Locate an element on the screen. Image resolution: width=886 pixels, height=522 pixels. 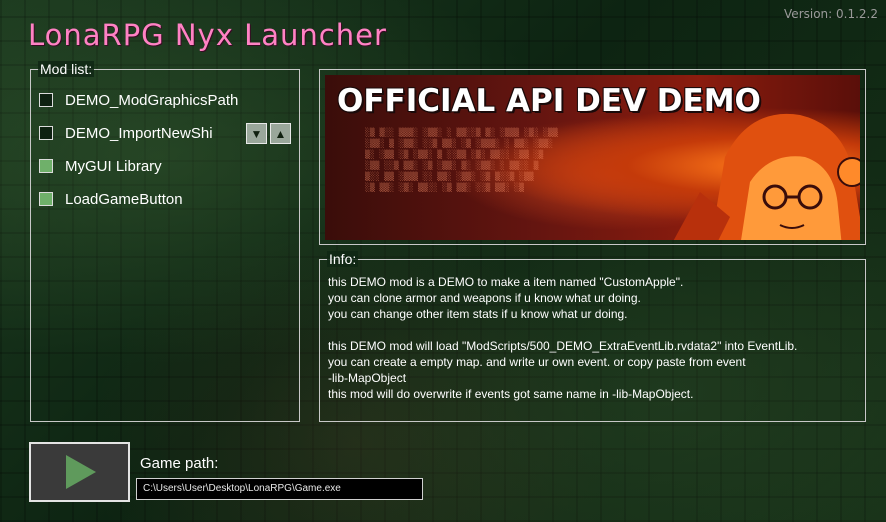
mod-label: DEMO_ImportNewShi is located at coordinates (139, 133).